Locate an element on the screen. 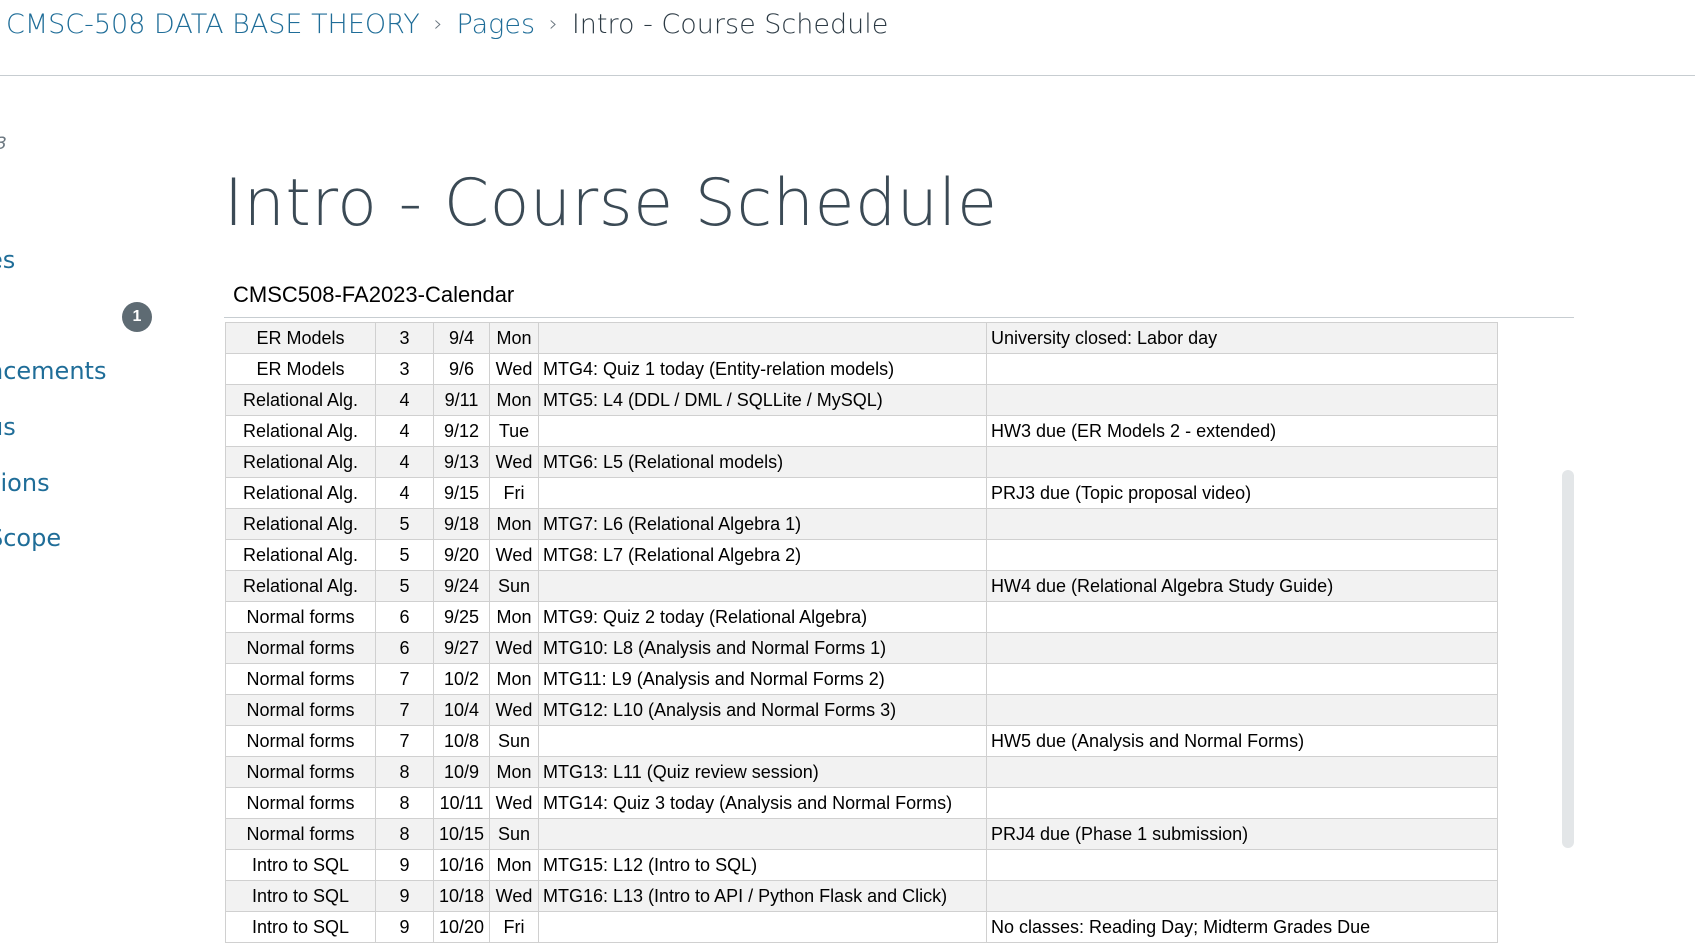  week-cell: 6 is located at coordinates (404, 648).